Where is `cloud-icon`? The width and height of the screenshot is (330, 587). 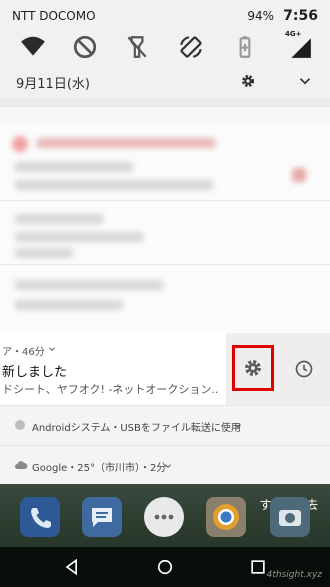 cloud-icon is located at coordinates (21, 465).